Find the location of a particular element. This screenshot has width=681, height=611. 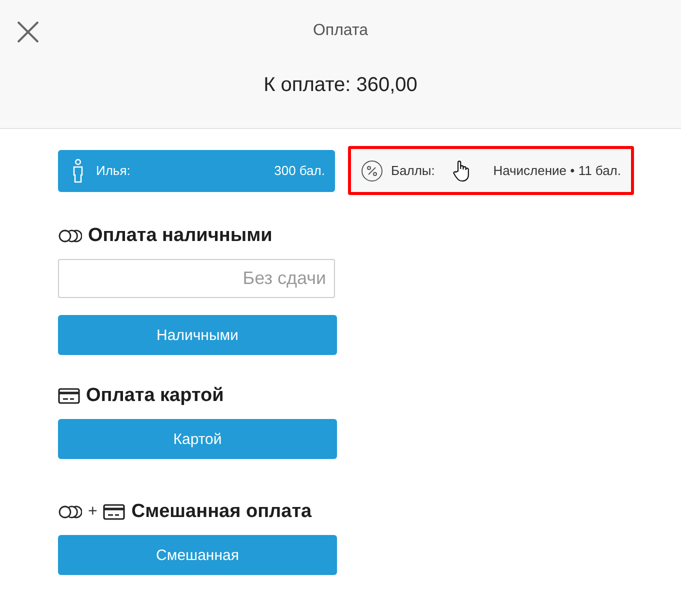

bonus-label: Баллы: is located at coordinates (413, 170).